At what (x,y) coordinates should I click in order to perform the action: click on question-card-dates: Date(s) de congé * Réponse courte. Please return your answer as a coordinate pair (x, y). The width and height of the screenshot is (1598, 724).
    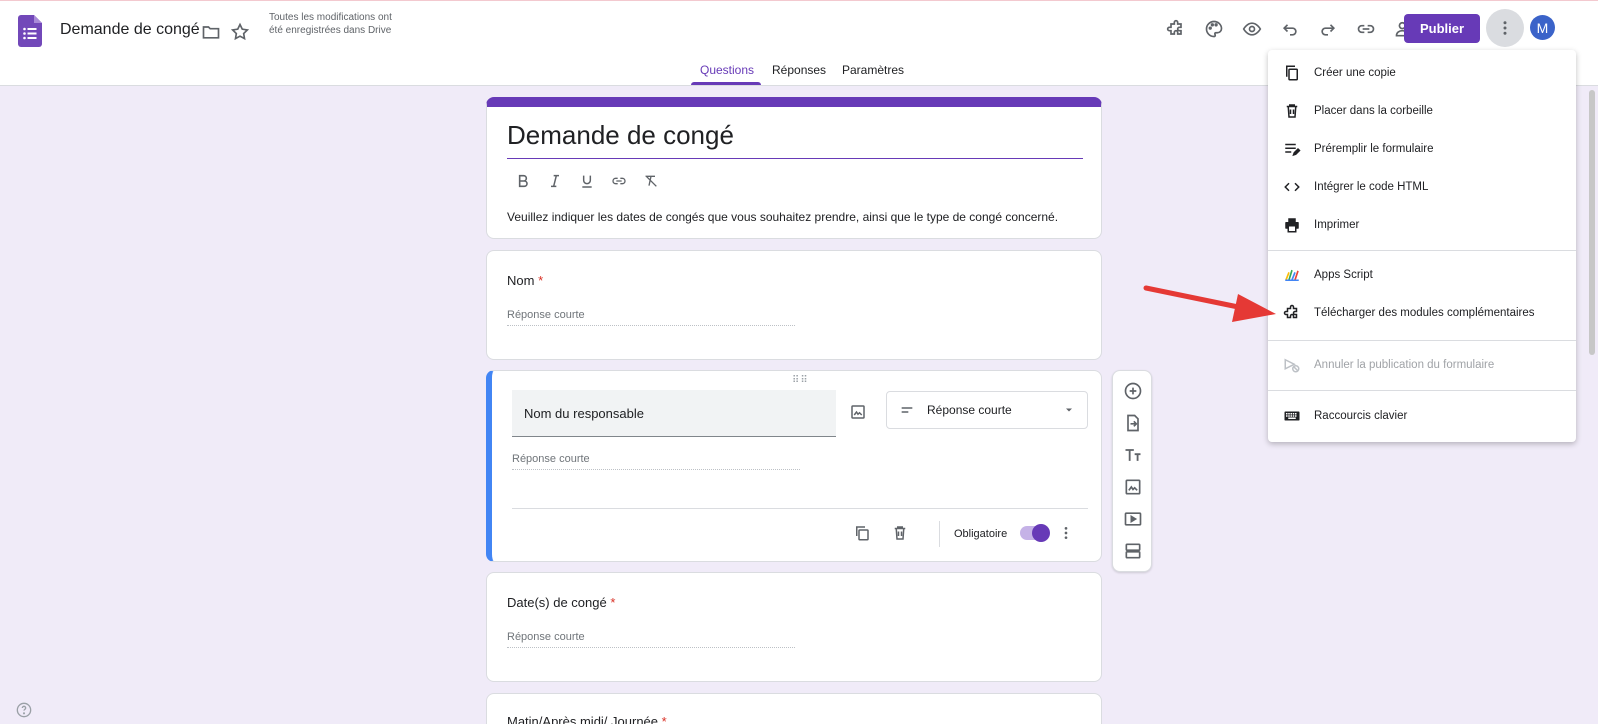
    Looking at the image, I should click on (794, 627).